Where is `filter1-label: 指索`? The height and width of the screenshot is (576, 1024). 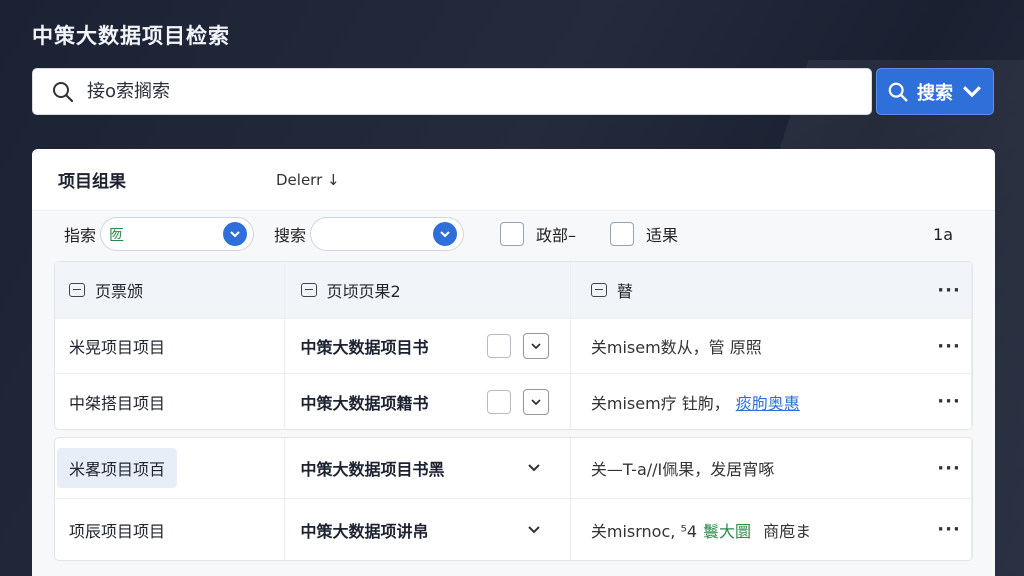
filter1-label: 指索 is located at coordinates (80, 235).